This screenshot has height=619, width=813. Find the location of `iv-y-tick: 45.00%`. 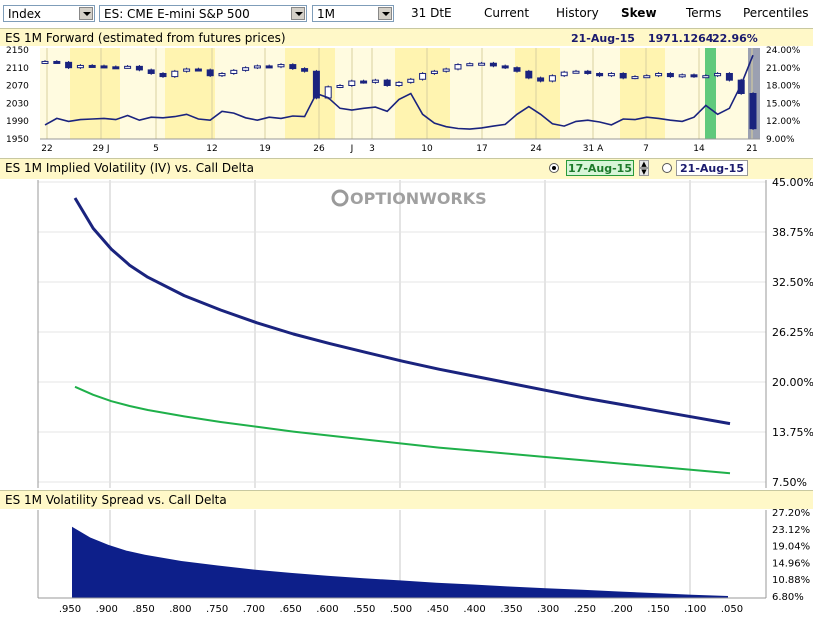

iv-y-tick: 45.00% is located at coordinates (792, 183).